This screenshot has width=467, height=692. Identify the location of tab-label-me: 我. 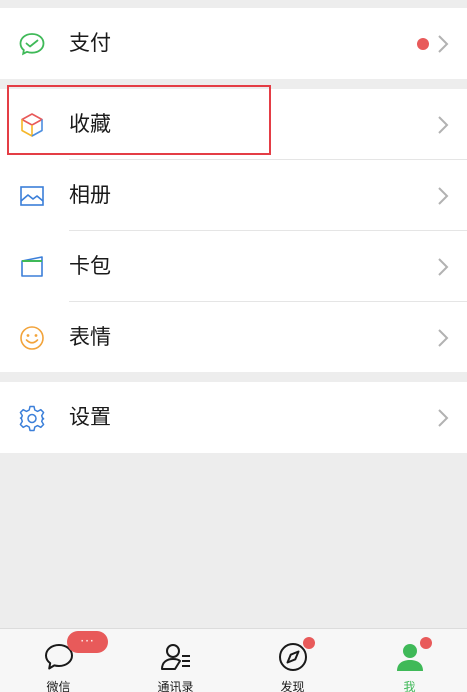
(409, 686).